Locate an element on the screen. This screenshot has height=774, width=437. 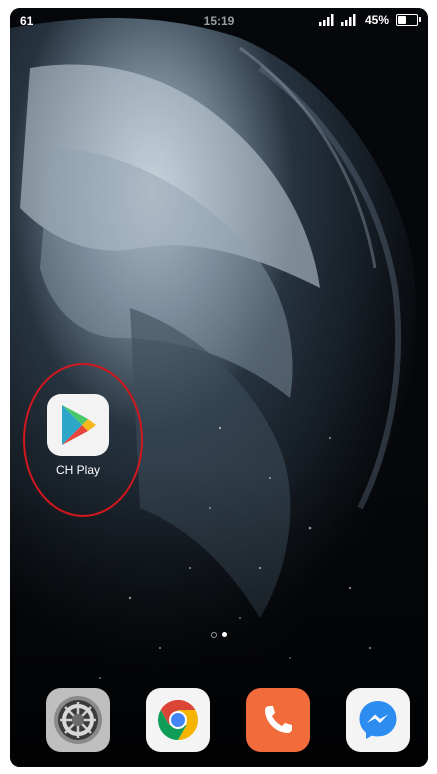
app-ch-play: CH Play is located at coordinates (78, 435).